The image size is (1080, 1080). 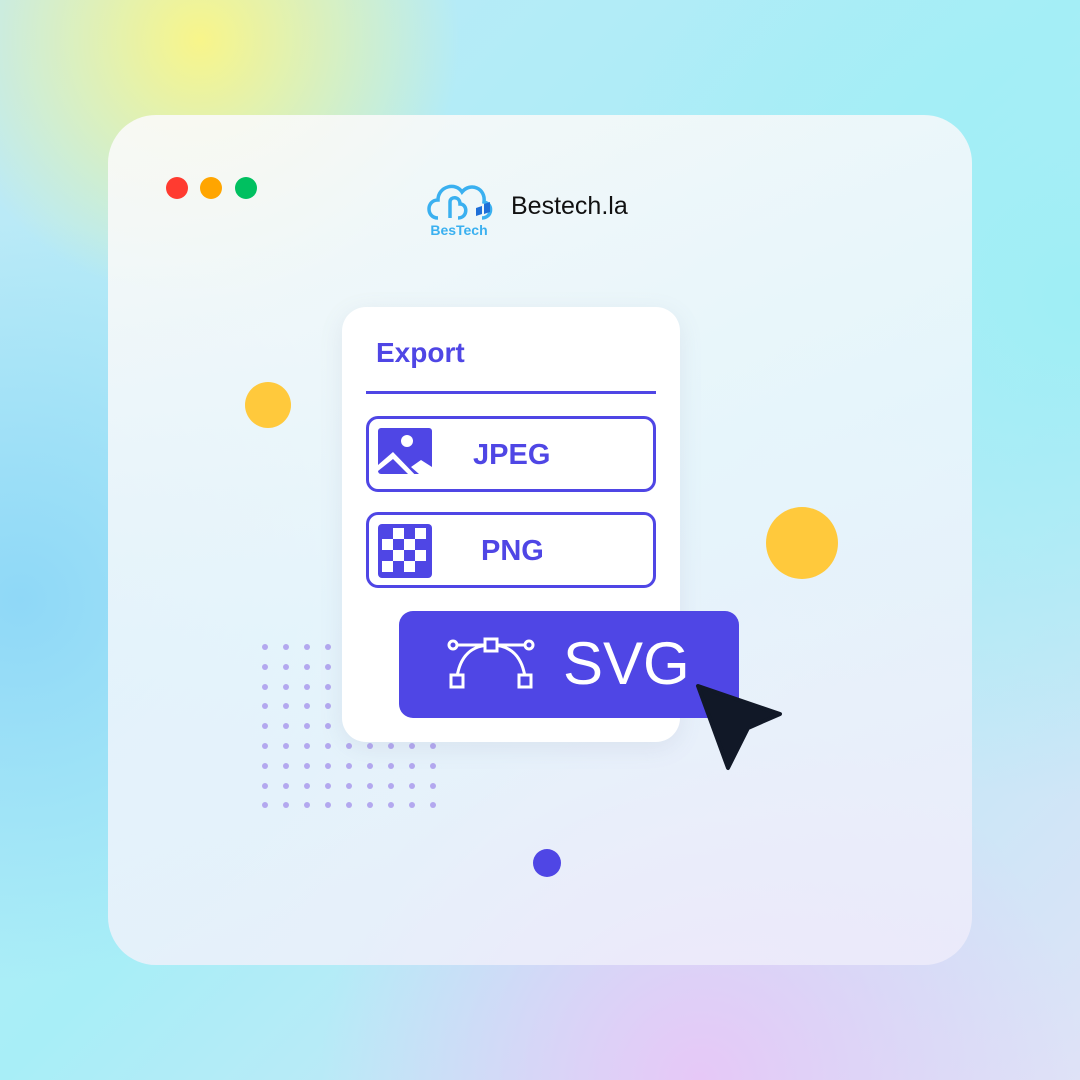 What do you see at coordinates (405, 551) in the screenshot?
I see `checkerboard-icon` at bounding box center [405, 551].